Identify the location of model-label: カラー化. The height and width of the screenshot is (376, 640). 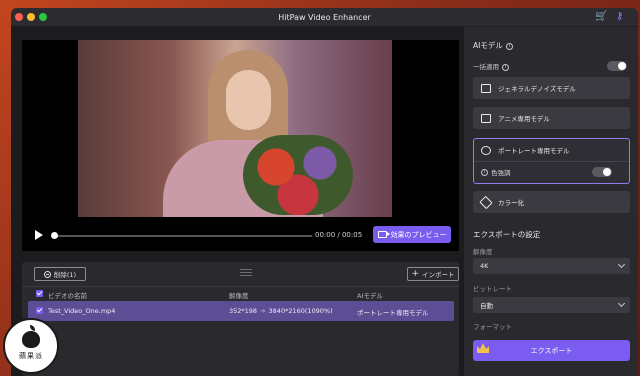
(511, 203).